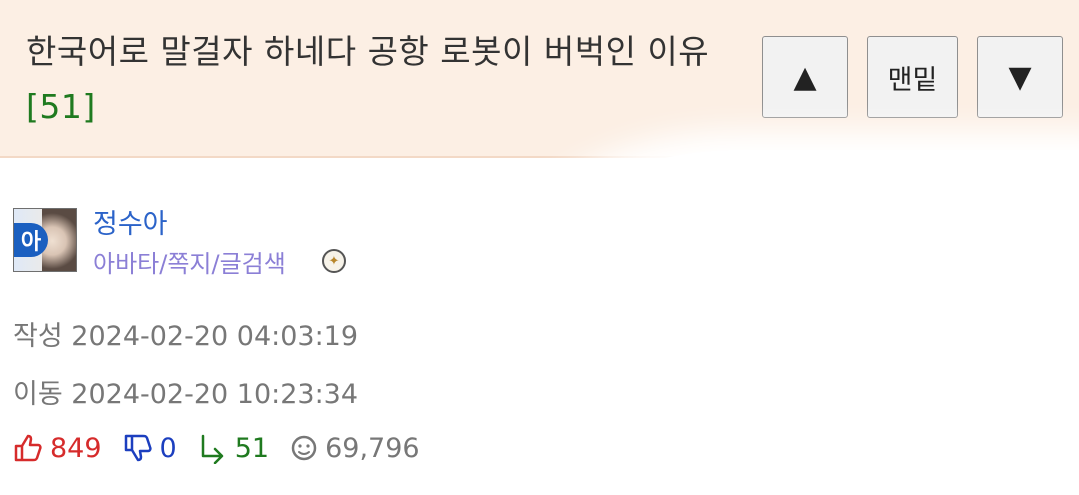 The image size is (1079, 495). I want to click on scroll-up-button: ▲, so click(805, 77).